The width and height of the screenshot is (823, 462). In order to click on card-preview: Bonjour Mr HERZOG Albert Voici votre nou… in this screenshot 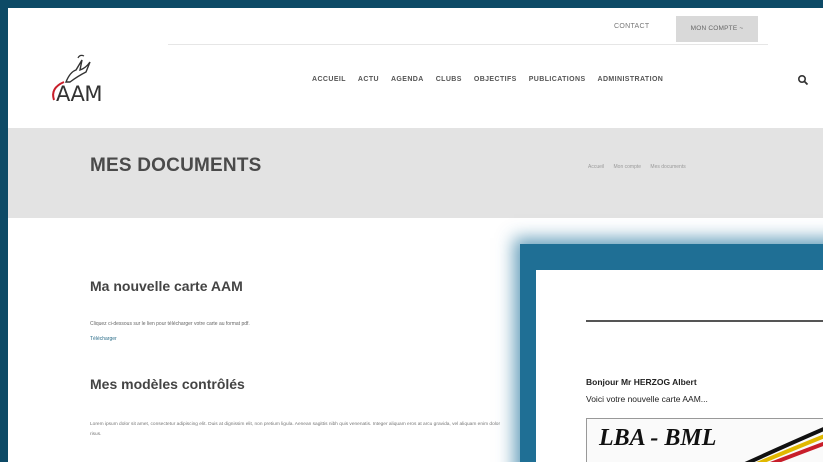, I will do `click(679, 366)`.